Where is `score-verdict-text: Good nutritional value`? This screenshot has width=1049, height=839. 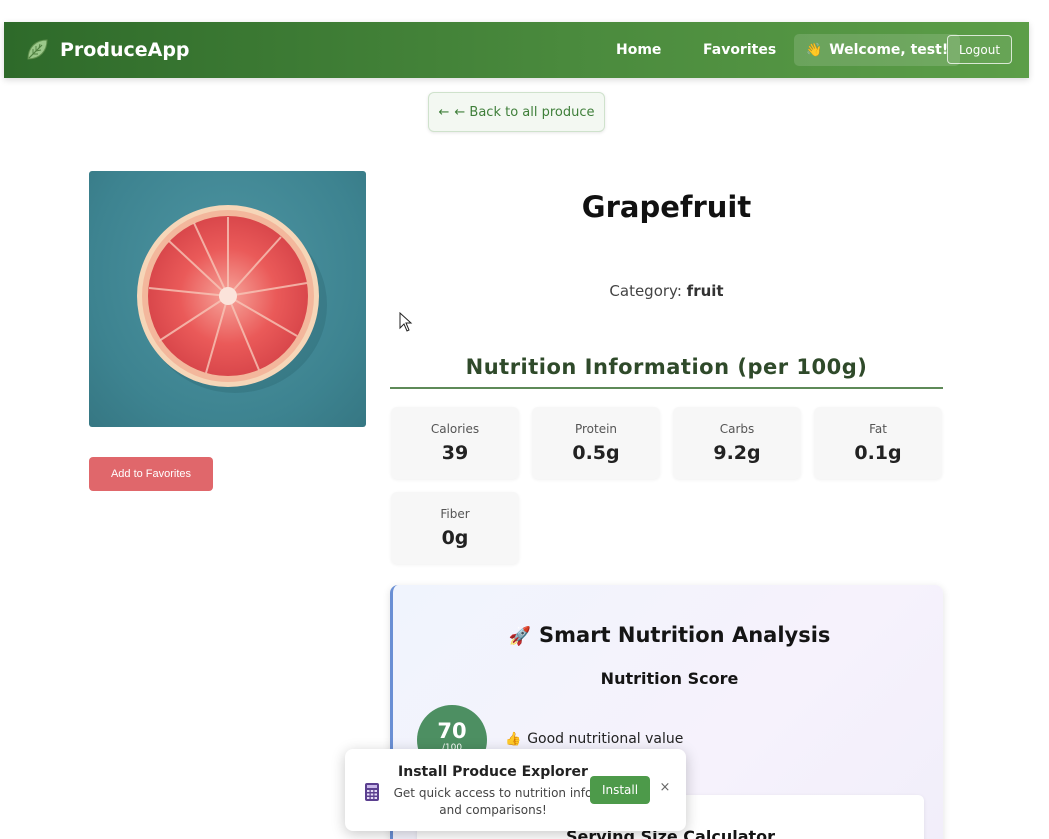
score-verdict-text: Good nutritional value is located at coordinates (605, 739).